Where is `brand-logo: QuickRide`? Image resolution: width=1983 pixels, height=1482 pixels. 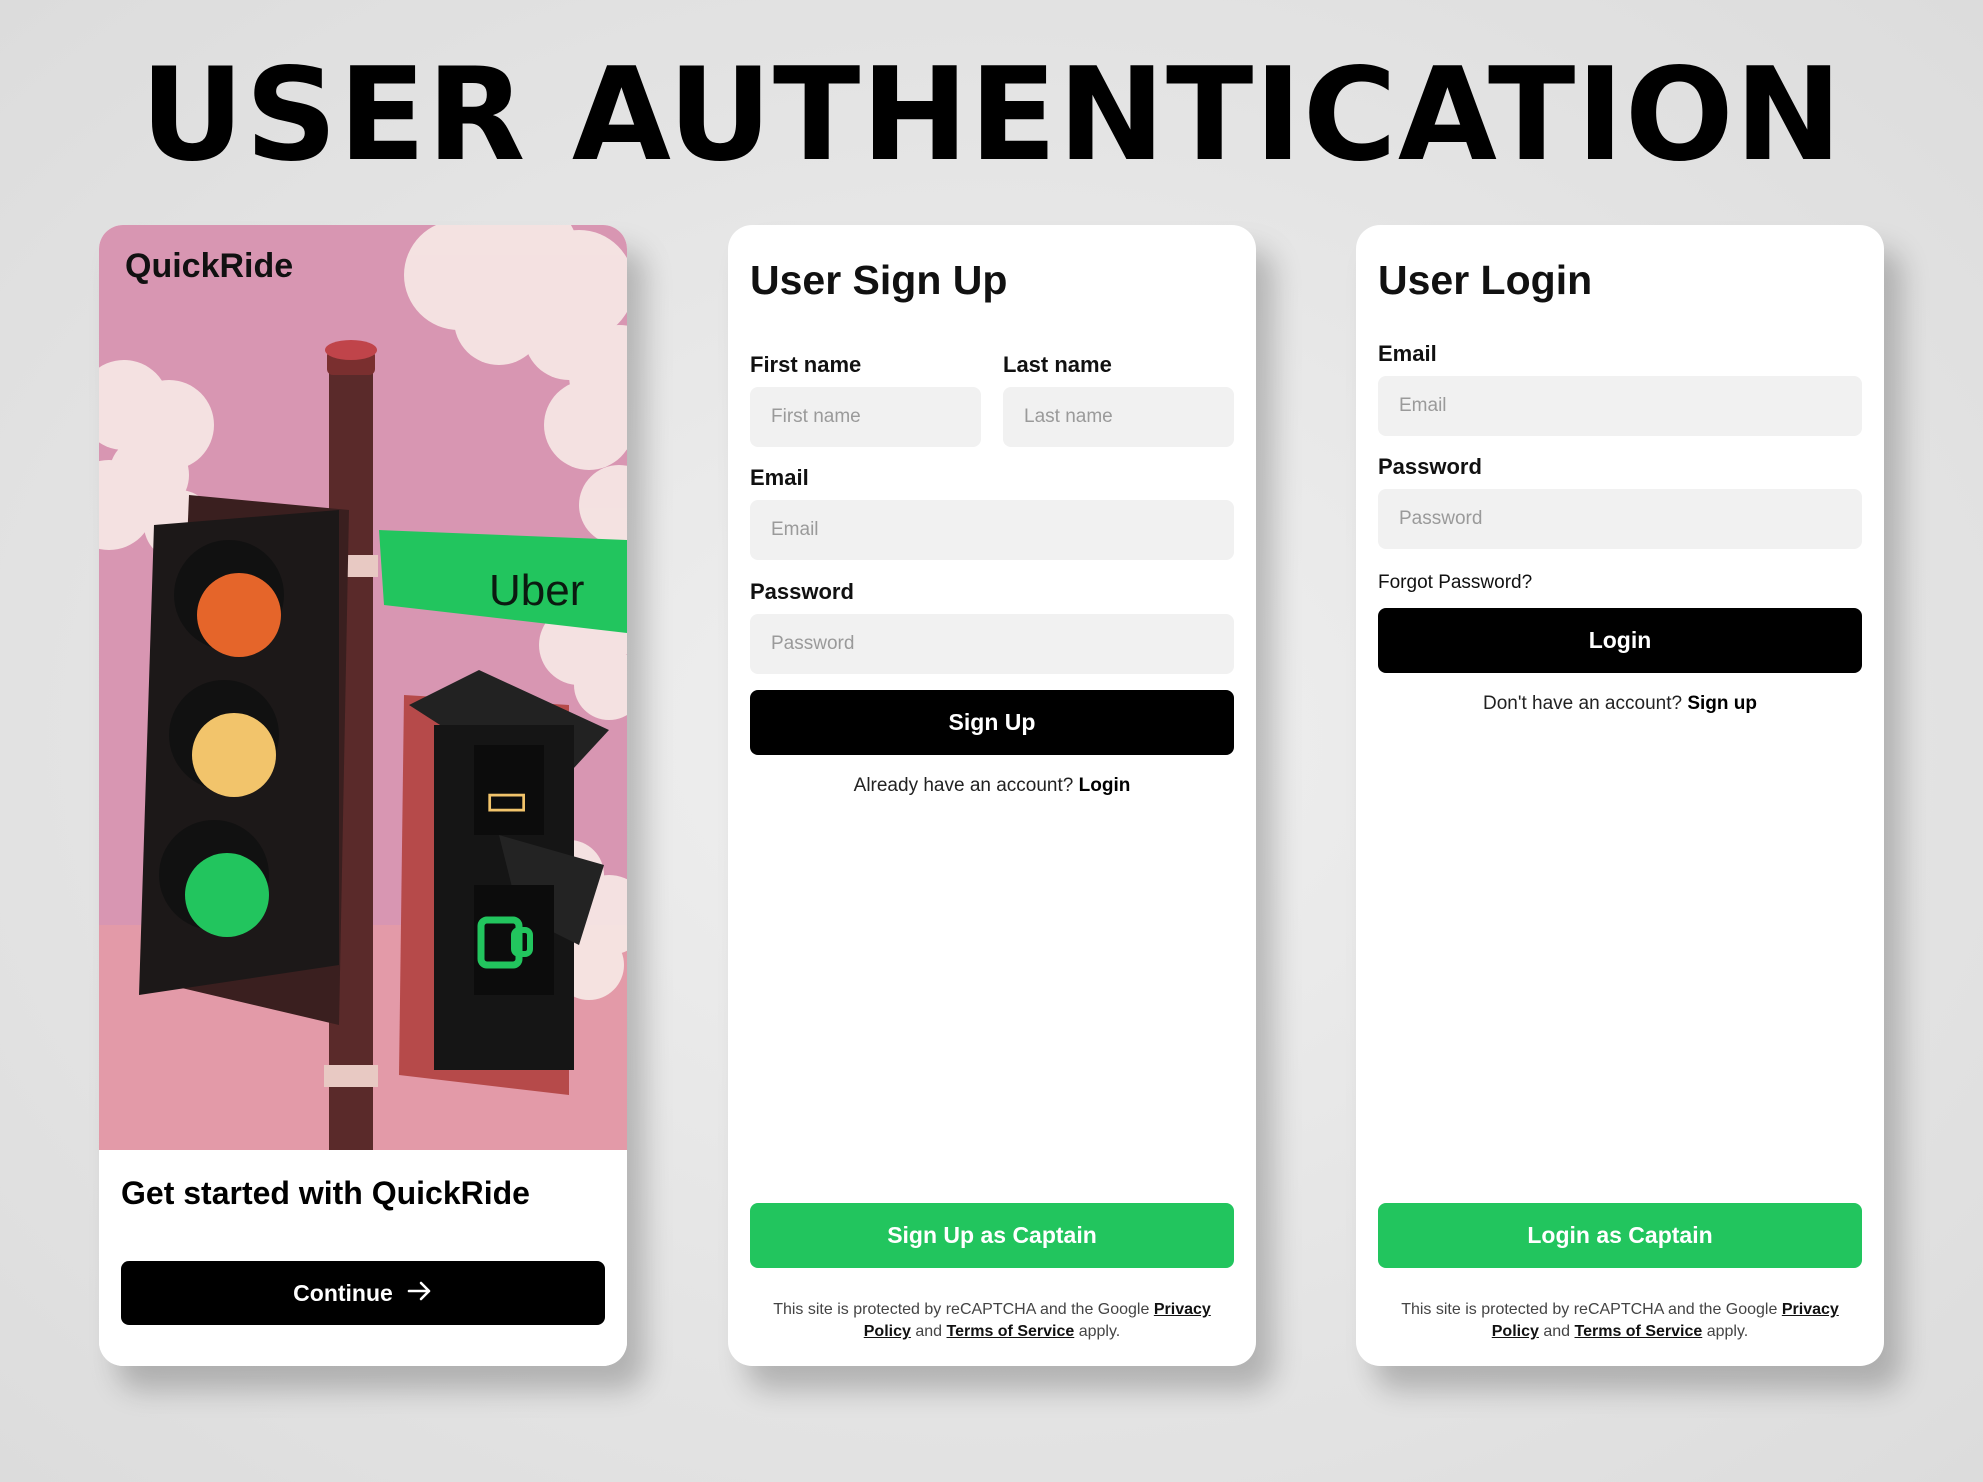 brand-logo: QuickRide is located at coordinates (209, 266).